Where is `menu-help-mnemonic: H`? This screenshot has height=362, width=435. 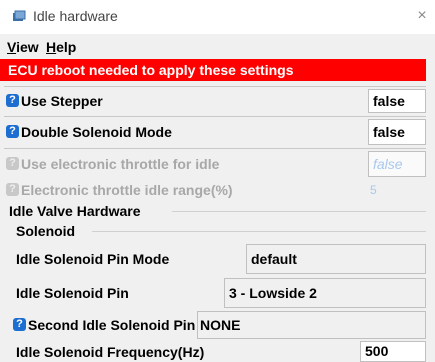
menu-help-mnemonic: H is located at coordinates (51, 47).